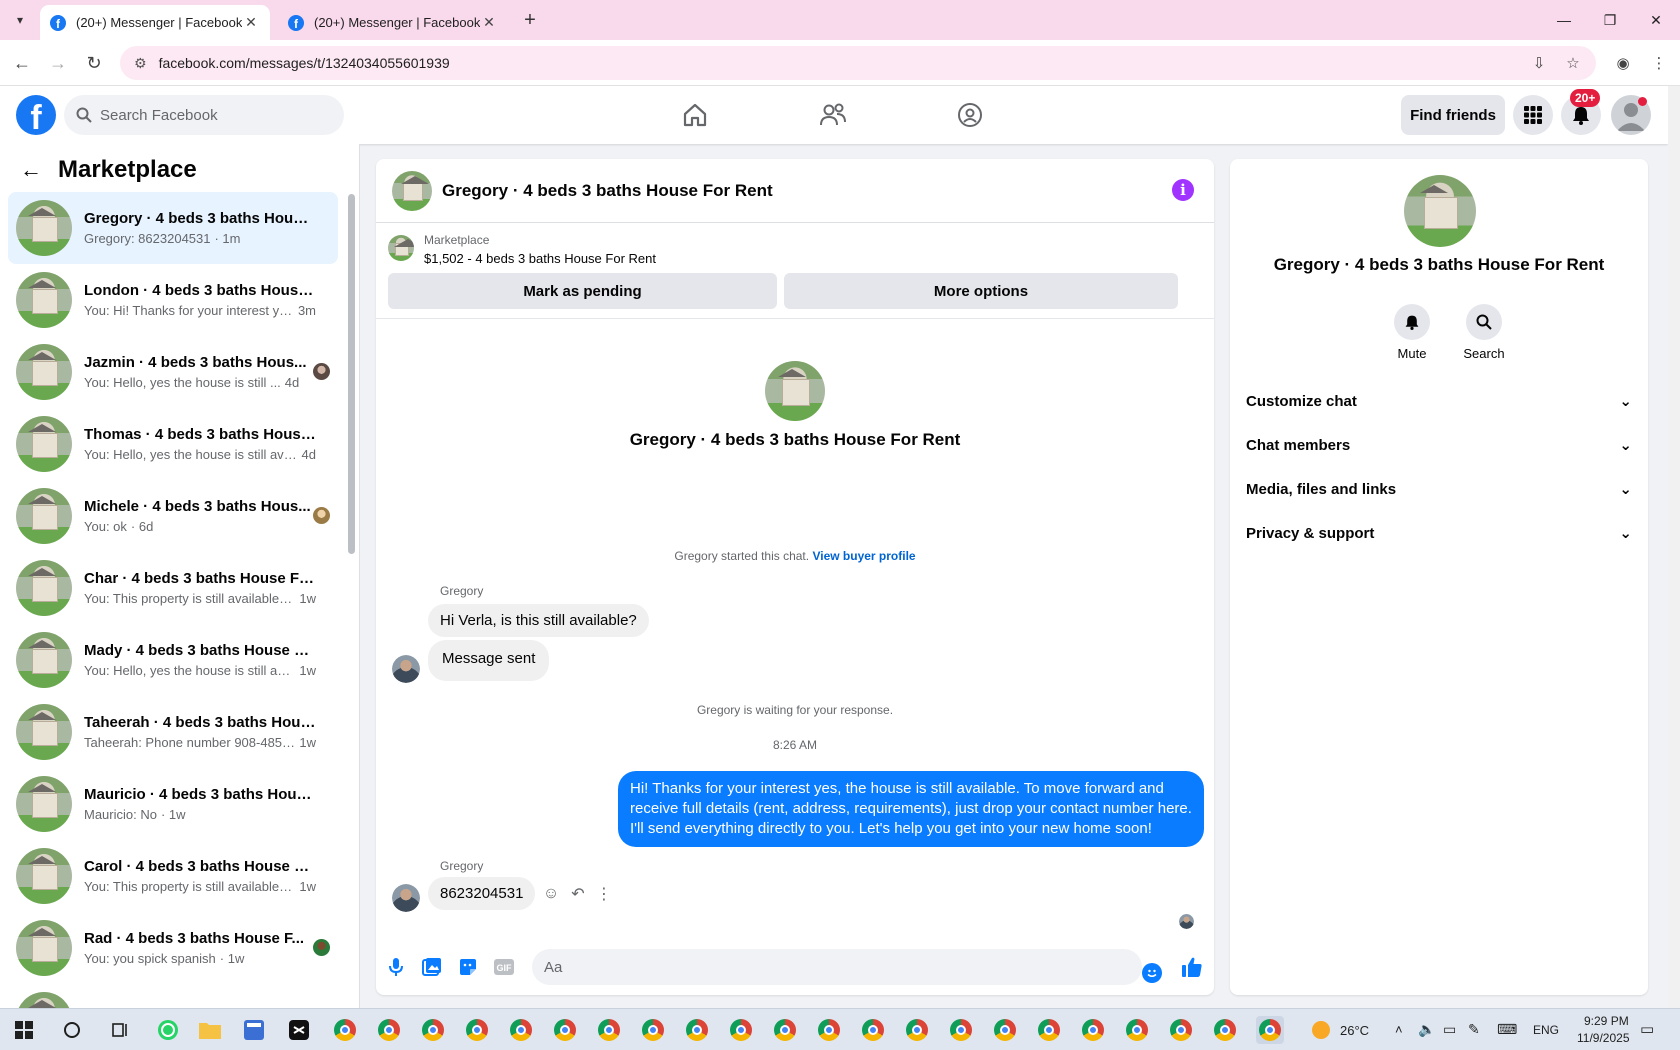  I want to click on new-tab-button: +, so click(530, 21).